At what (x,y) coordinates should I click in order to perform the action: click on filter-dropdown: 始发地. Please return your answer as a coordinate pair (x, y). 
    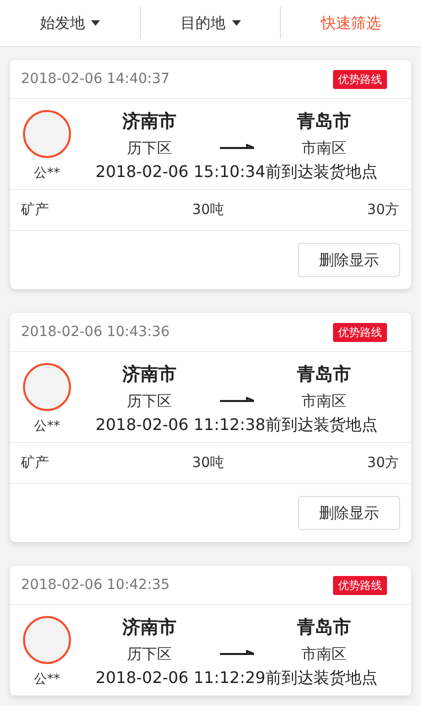
    Looking at the image, I should click on (70, 23).